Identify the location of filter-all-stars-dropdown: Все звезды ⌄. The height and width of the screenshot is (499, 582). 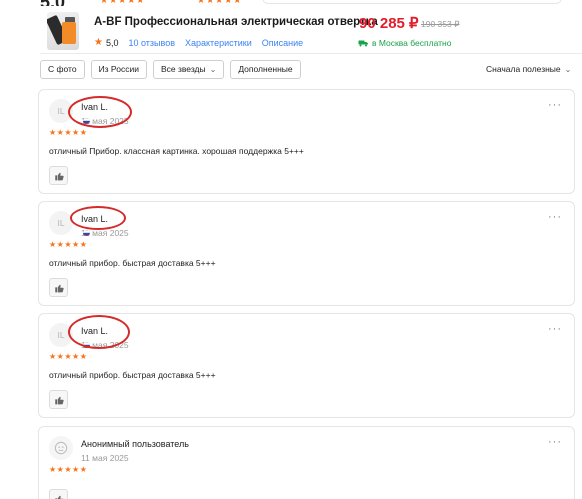
(188, 69).